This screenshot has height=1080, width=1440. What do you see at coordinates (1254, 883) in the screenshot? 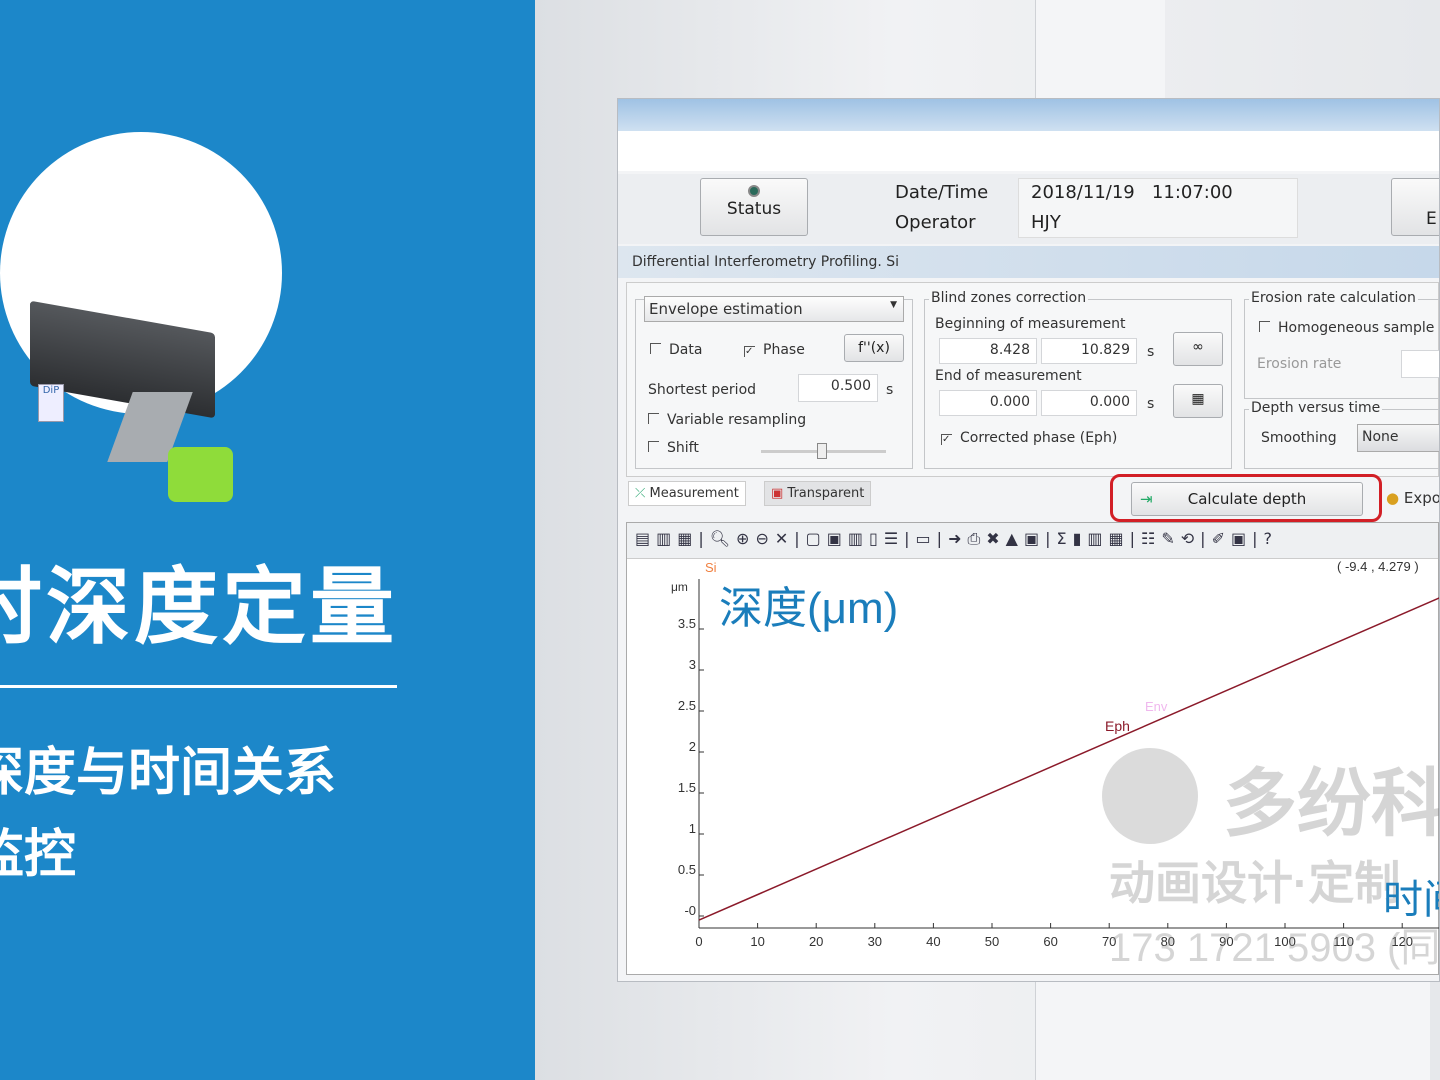
I see `watermark-tagline: 动画设计·定制` at bounding box center [1254, 883].